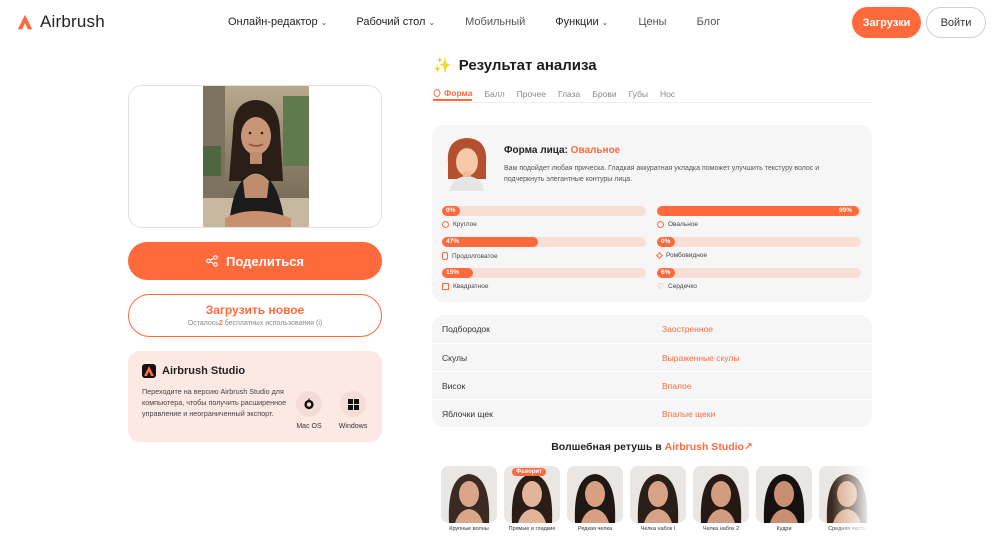  Describe the element at coordinates (469, 529) in the screenshot. I see `hairstyle-caption: Крупные волны` at that location.